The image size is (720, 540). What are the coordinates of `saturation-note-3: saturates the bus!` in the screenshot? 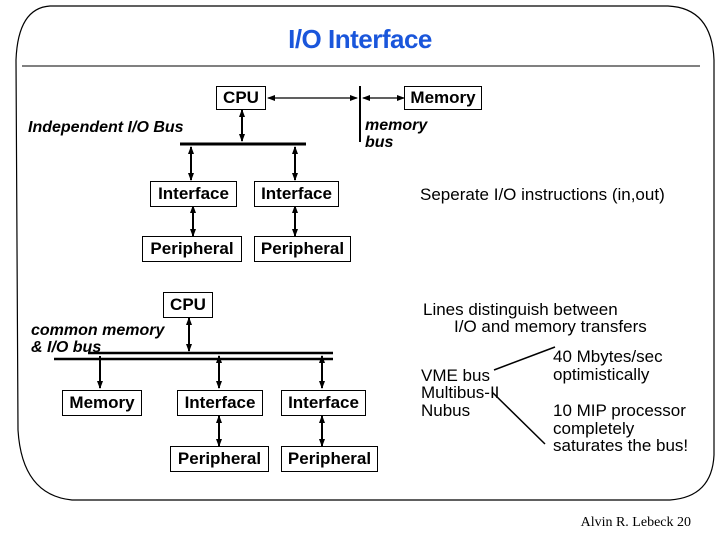 It's located at (621, 445).